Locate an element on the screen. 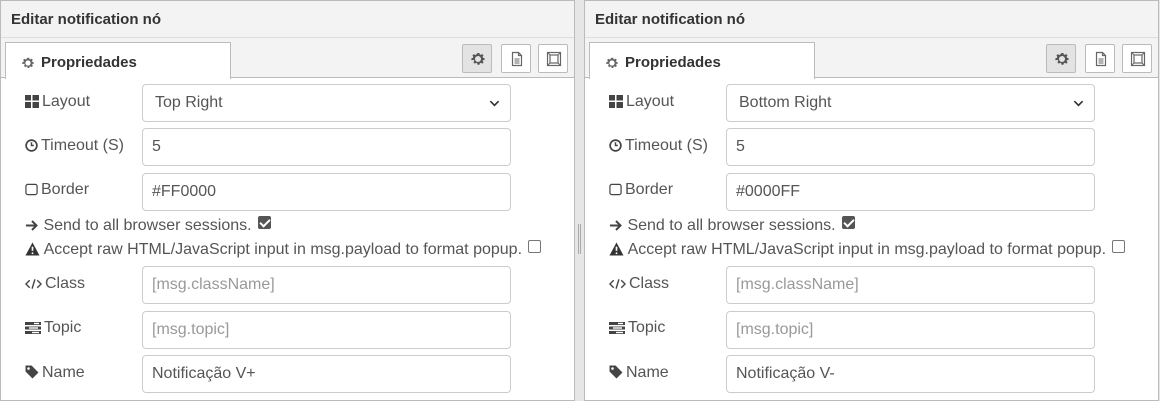 This screenshot has width=1160, height=401. name-input: Notificação V+ is located at coordinates (326, 374).